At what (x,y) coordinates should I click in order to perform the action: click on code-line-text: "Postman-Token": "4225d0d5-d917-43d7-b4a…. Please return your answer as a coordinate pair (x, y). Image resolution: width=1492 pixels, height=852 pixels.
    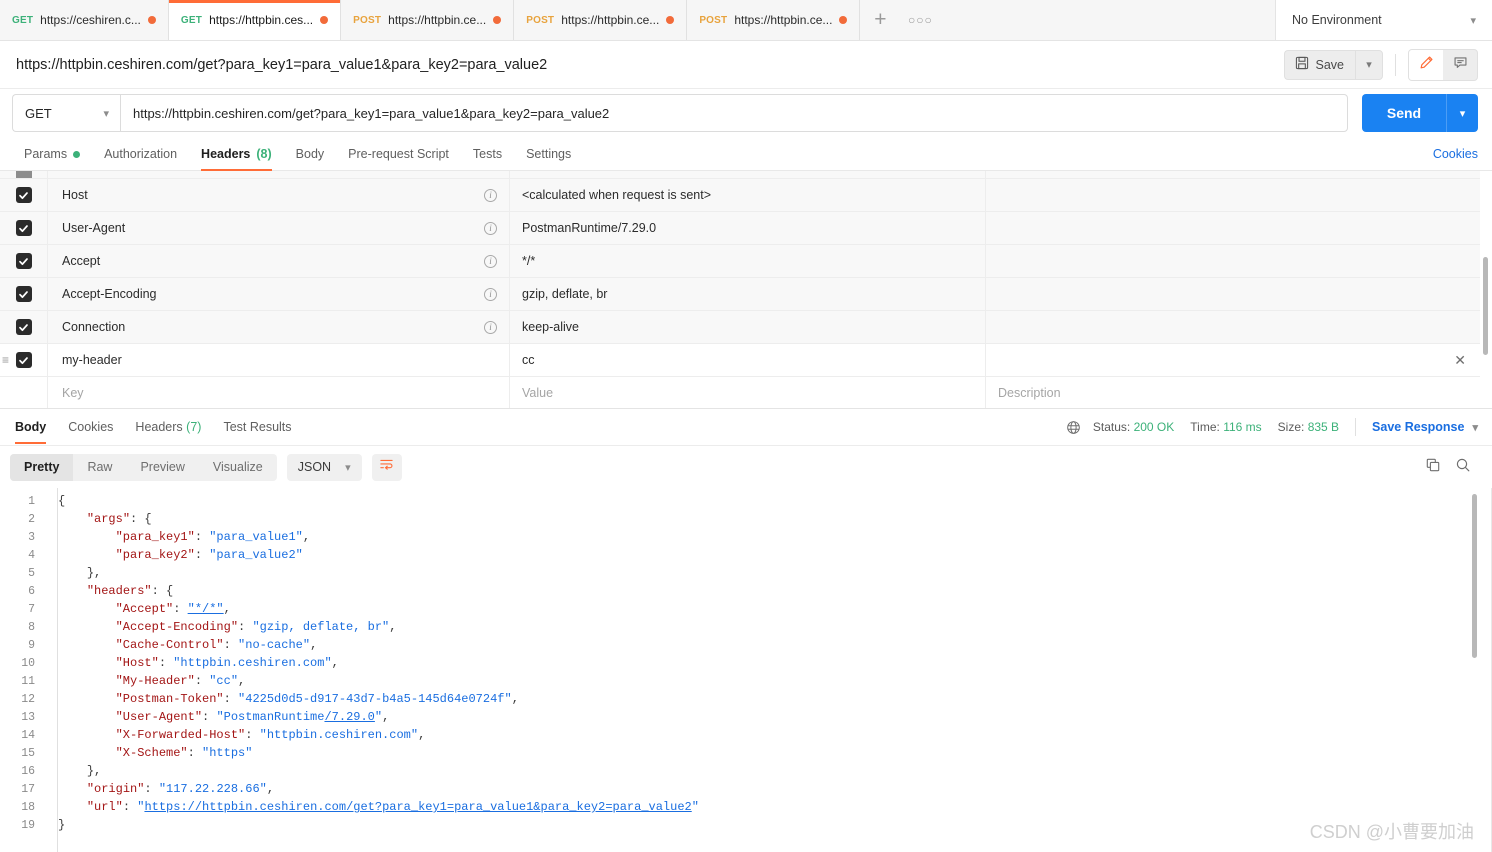
    Looking at the image, I should click on (282, 699).